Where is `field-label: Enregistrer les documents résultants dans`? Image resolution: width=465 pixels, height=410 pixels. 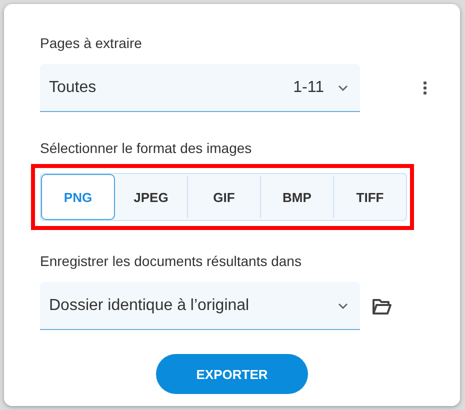
field-label: Enregistrer les documents résultants dans is located at coordinates (171, 261).